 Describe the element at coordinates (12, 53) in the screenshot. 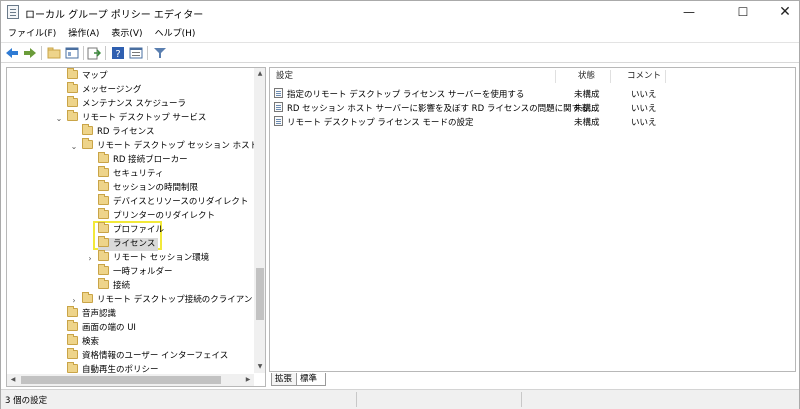

I see `back-arrow-icon` at that location.